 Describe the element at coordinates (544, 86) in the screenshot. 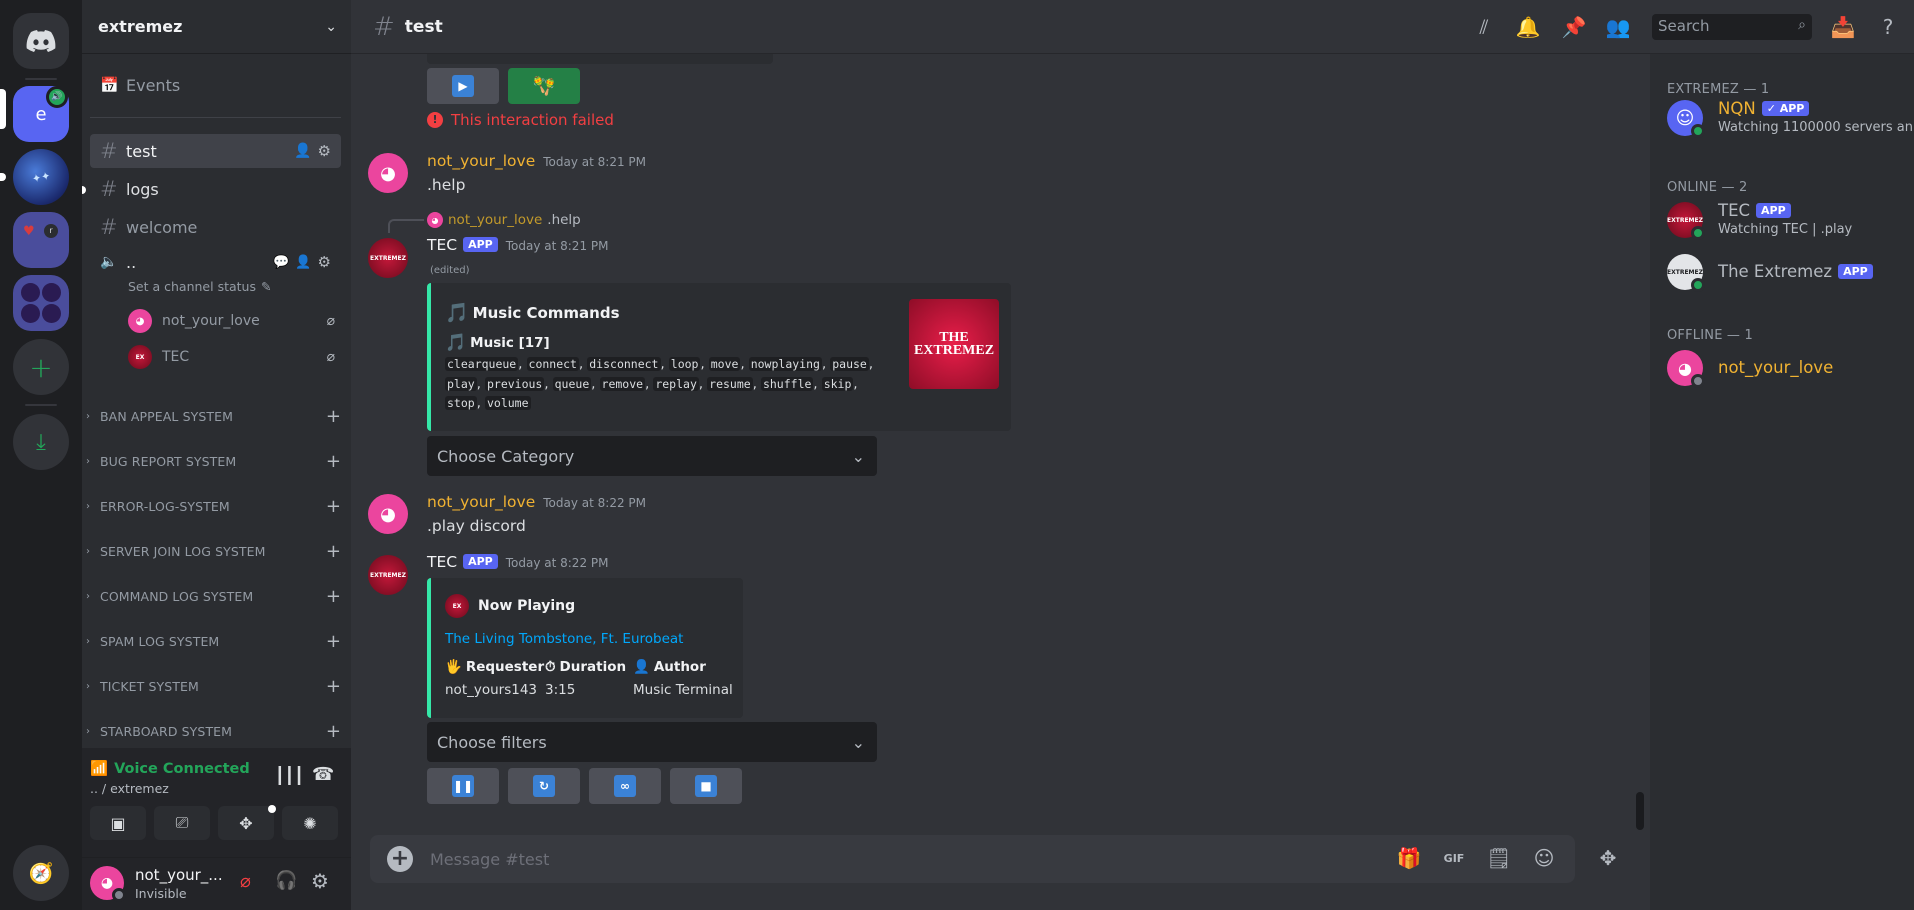

I see `maracas-button: 🪇` at that location.